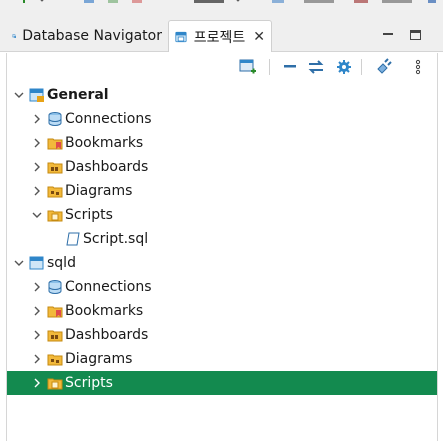  What do you see at coordinates (222, 143) in the screenshot?
I see `tree-item-general-bookmarks: Bookmarks` at bounding box center [222, 143].